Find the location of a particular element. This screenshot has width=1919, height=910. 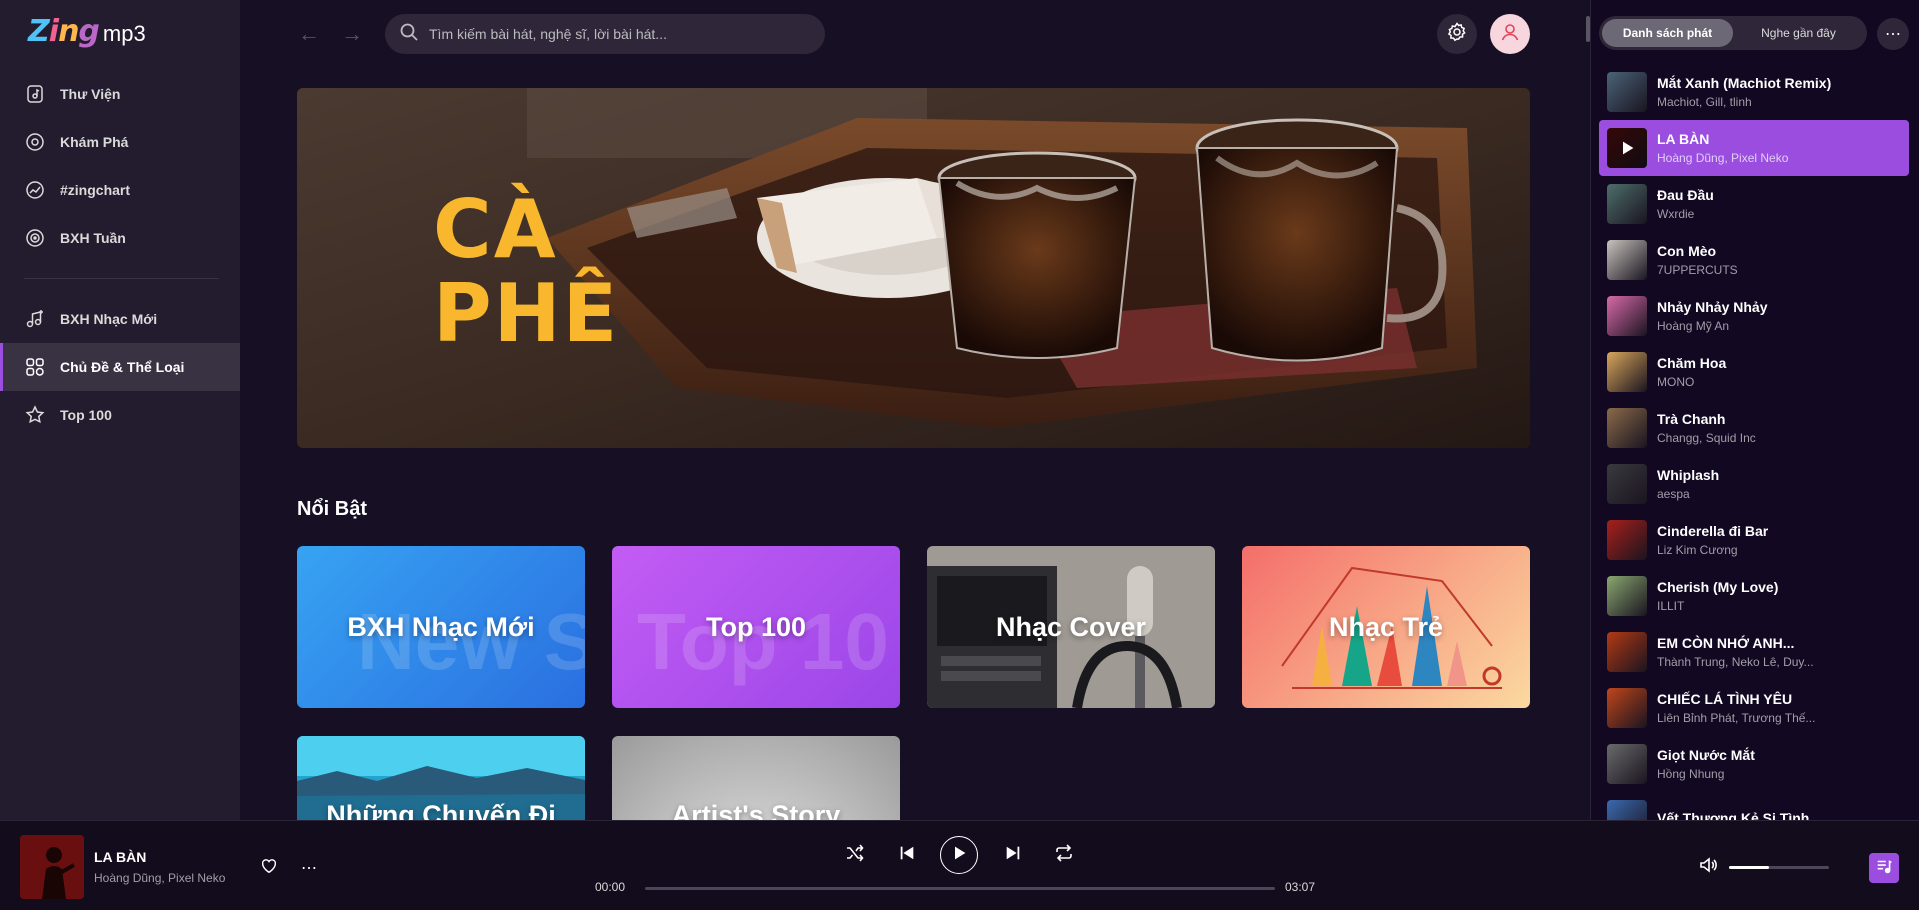

sidebar-item-label: Chủ Đề & Thể Loại is located at coordinates (122, 367).